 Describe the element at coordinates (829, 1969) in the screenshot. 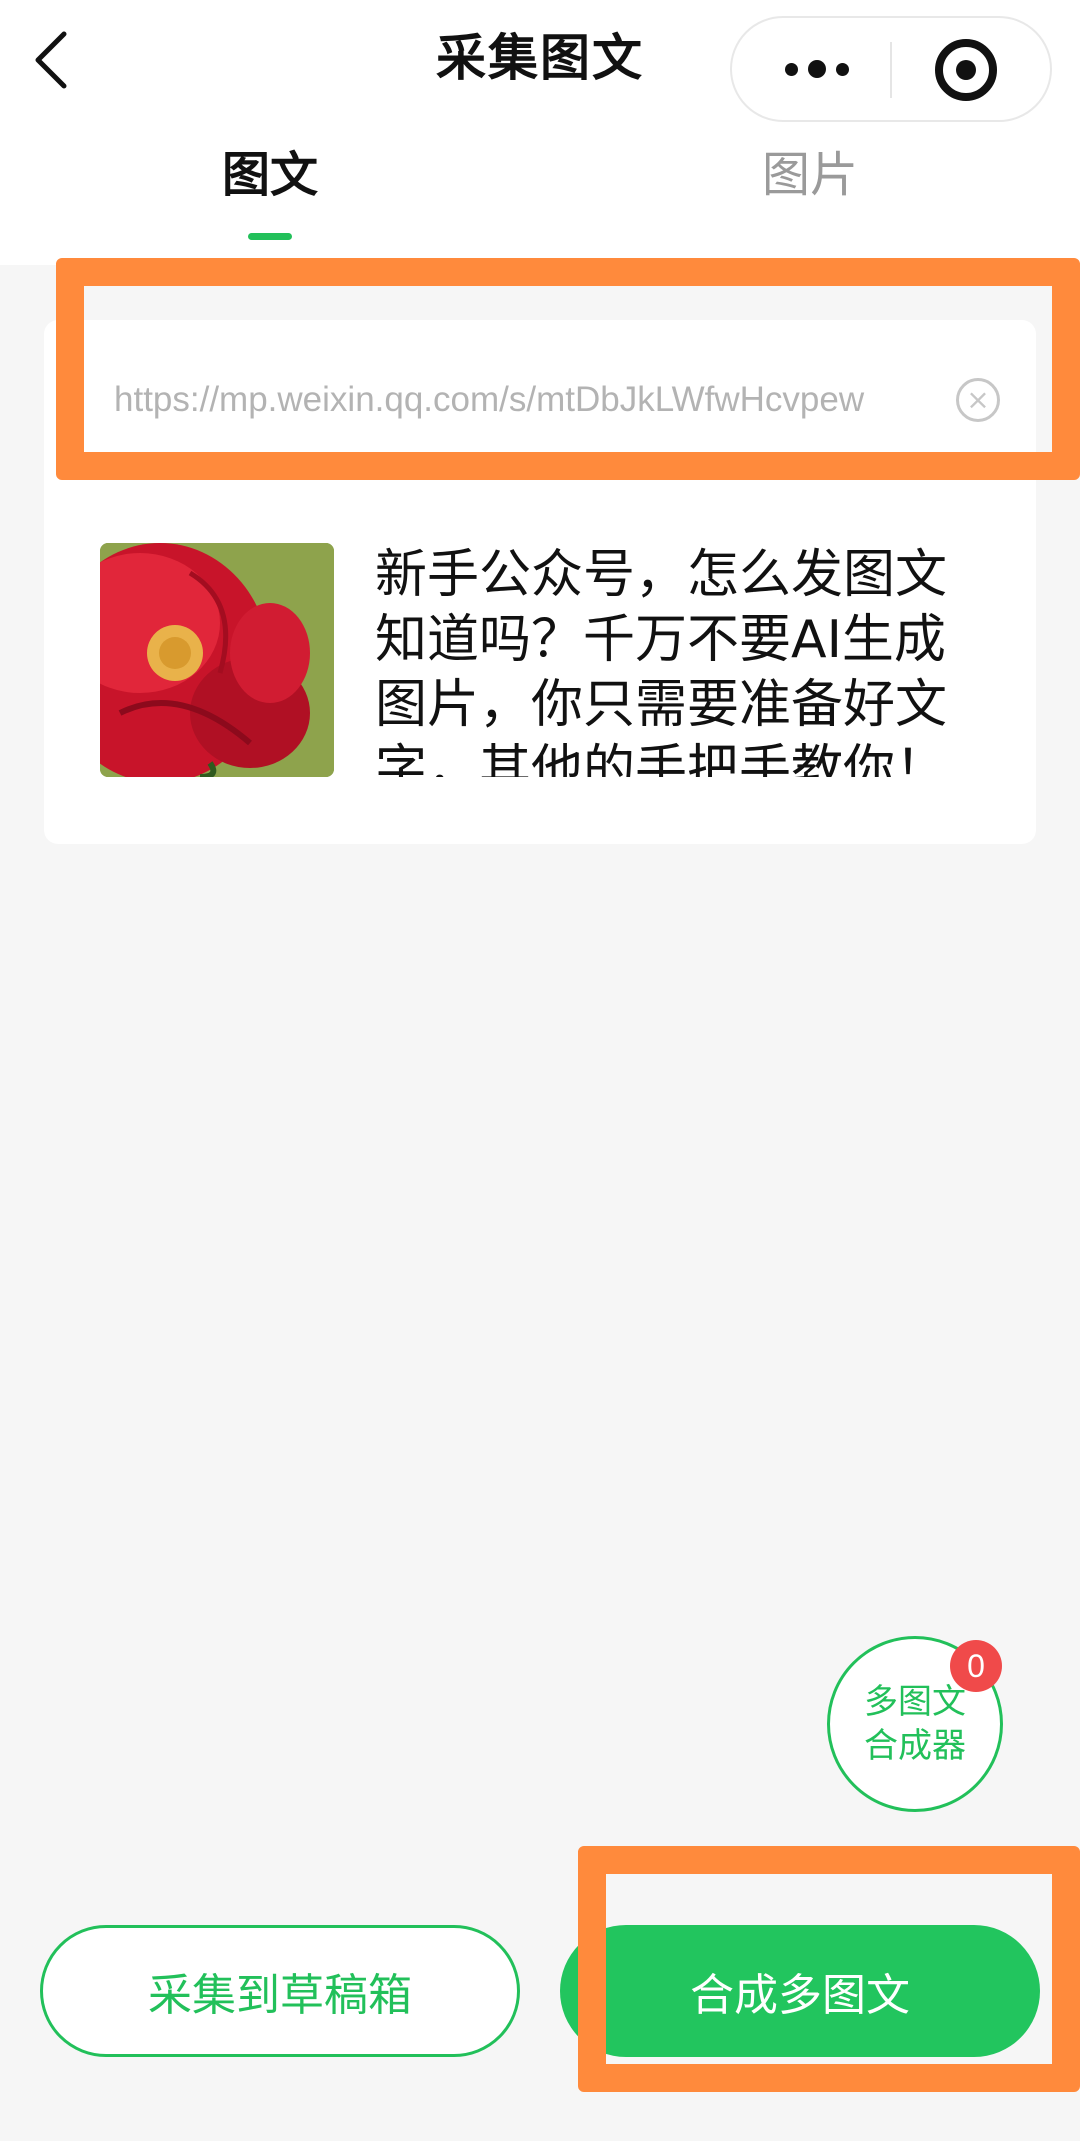

I see `highlight-box-merge` at that location.